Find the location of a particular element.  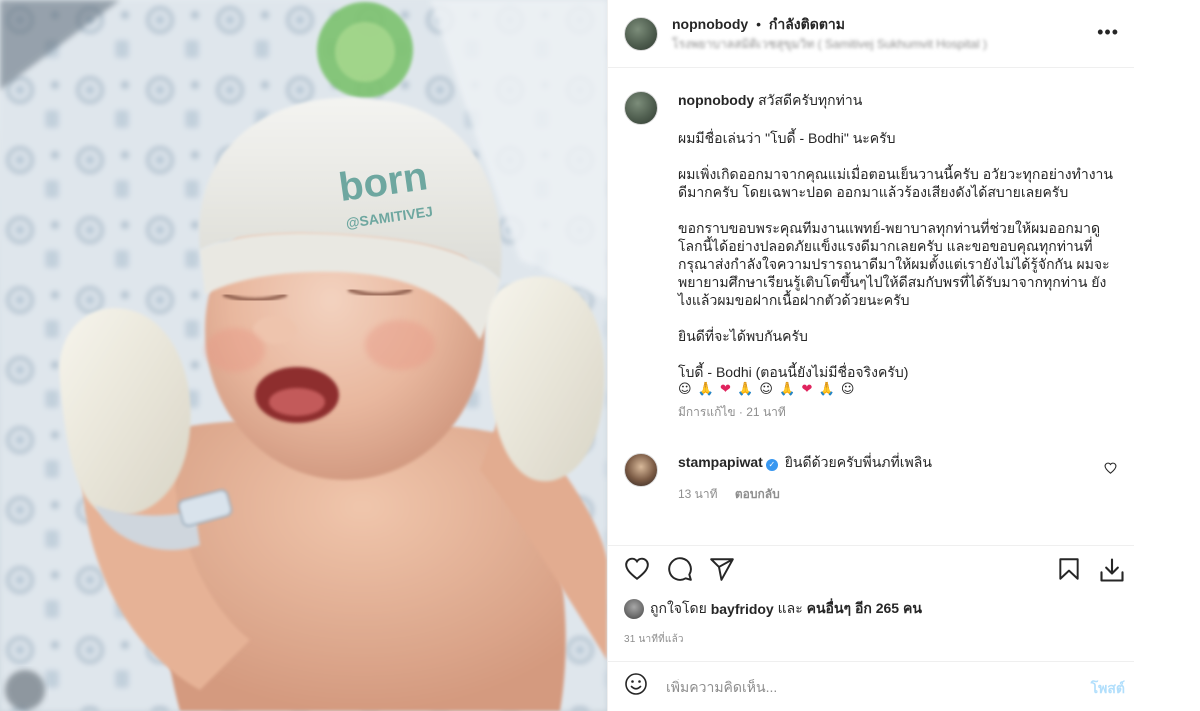

share-icon is located at coordinates (722, 569).